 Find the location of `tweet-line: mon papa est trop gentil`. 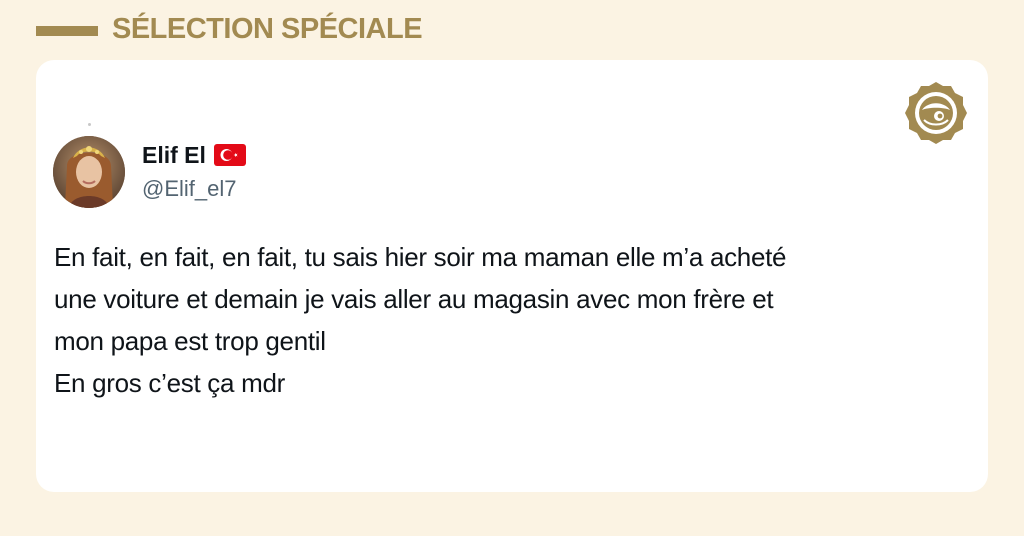

tweet-line: mon papa est trop gentil is located at coordinates (190, 341).